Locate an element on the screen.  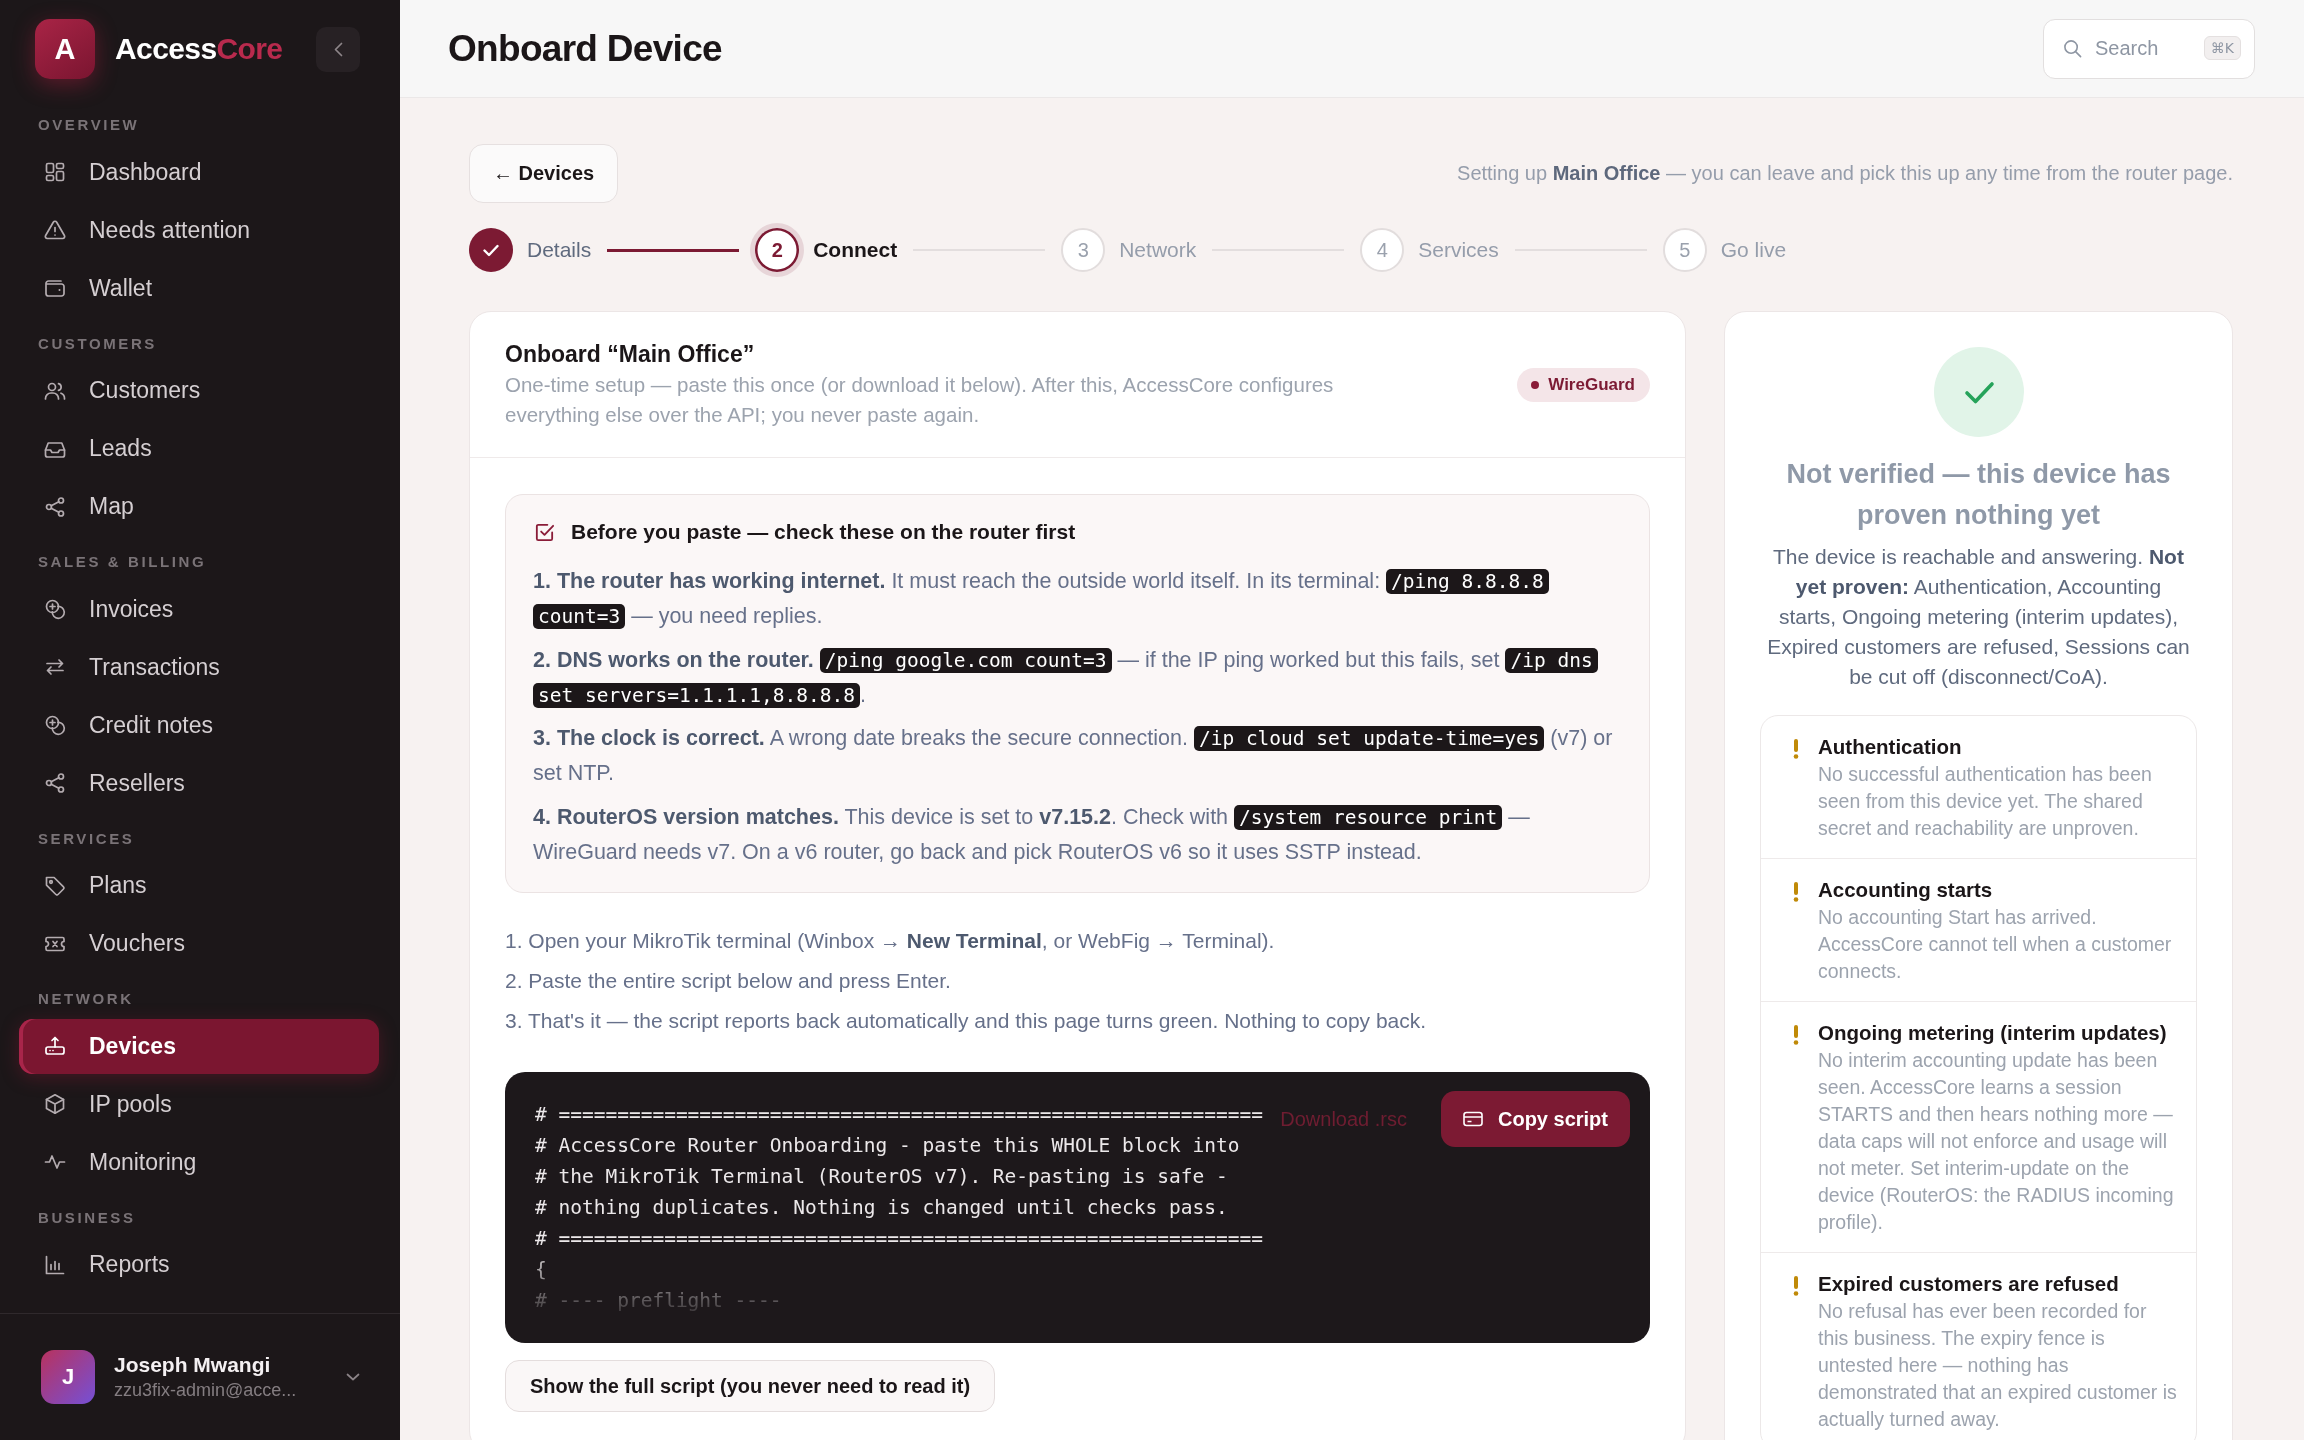
section-label: SALES & BILLING is located at coordinates (123, 562).